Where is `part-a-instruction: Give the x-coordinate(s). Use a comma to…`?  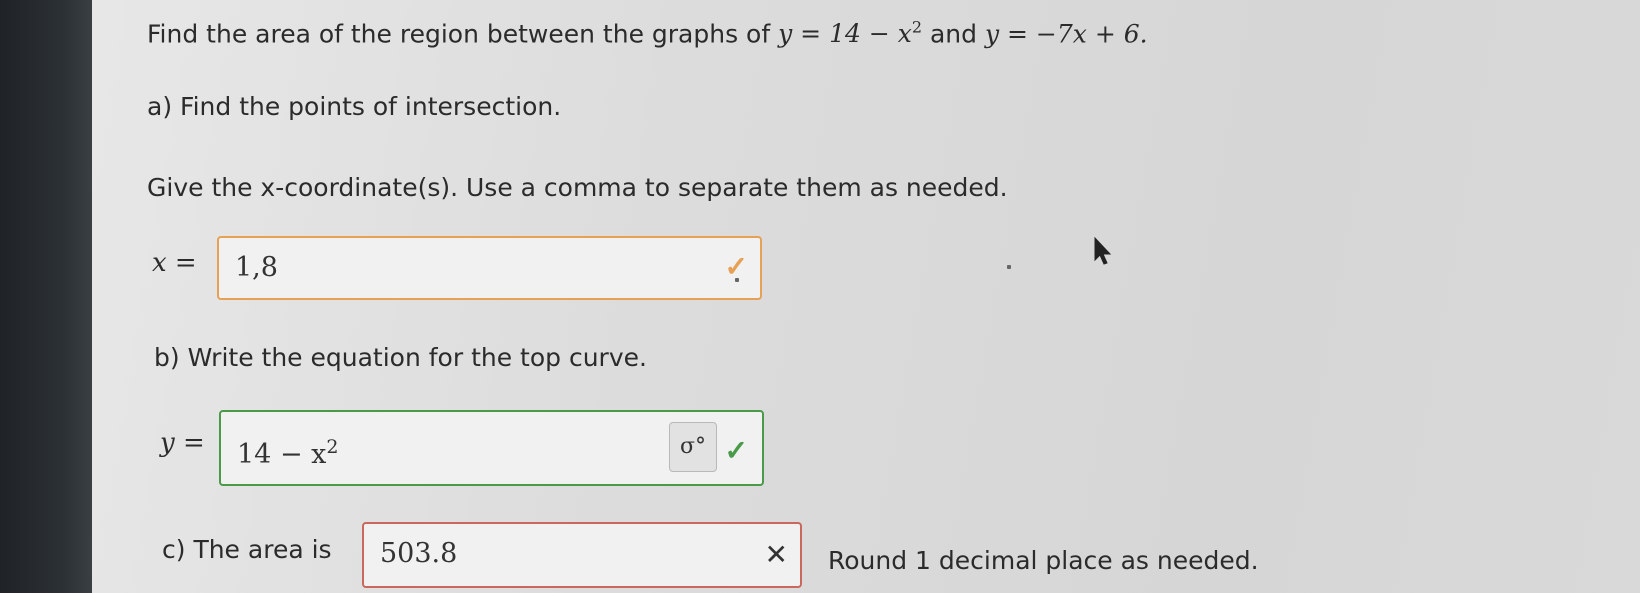
part-a-instruction: Give the x-coordinate(s). Use a comma to… is located at coordinates (577, 187).